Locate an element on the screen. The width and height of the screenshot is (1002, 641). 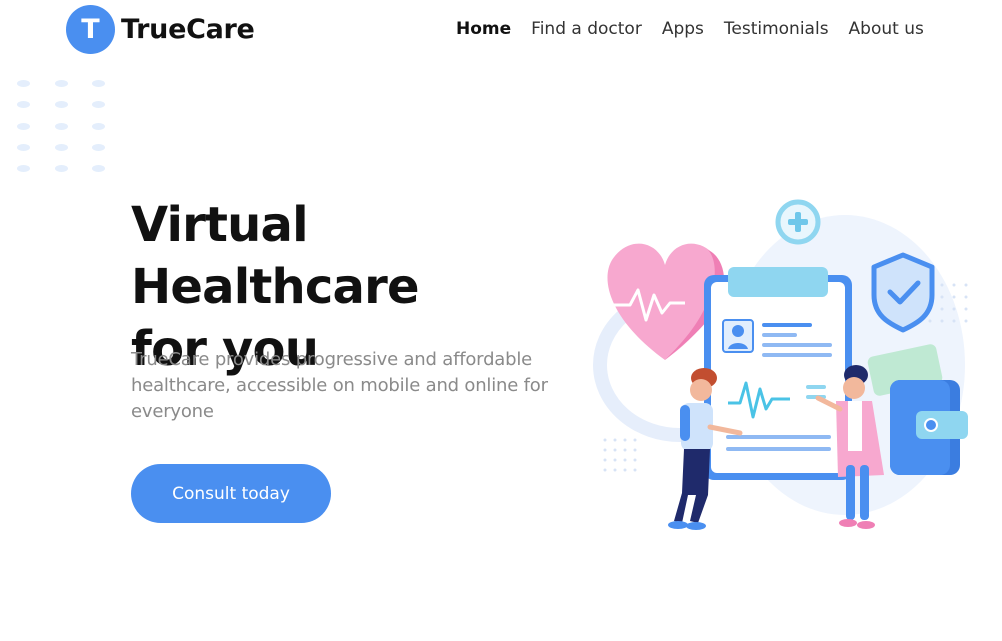
nav-home: Home is located at coordinates (483, 29).